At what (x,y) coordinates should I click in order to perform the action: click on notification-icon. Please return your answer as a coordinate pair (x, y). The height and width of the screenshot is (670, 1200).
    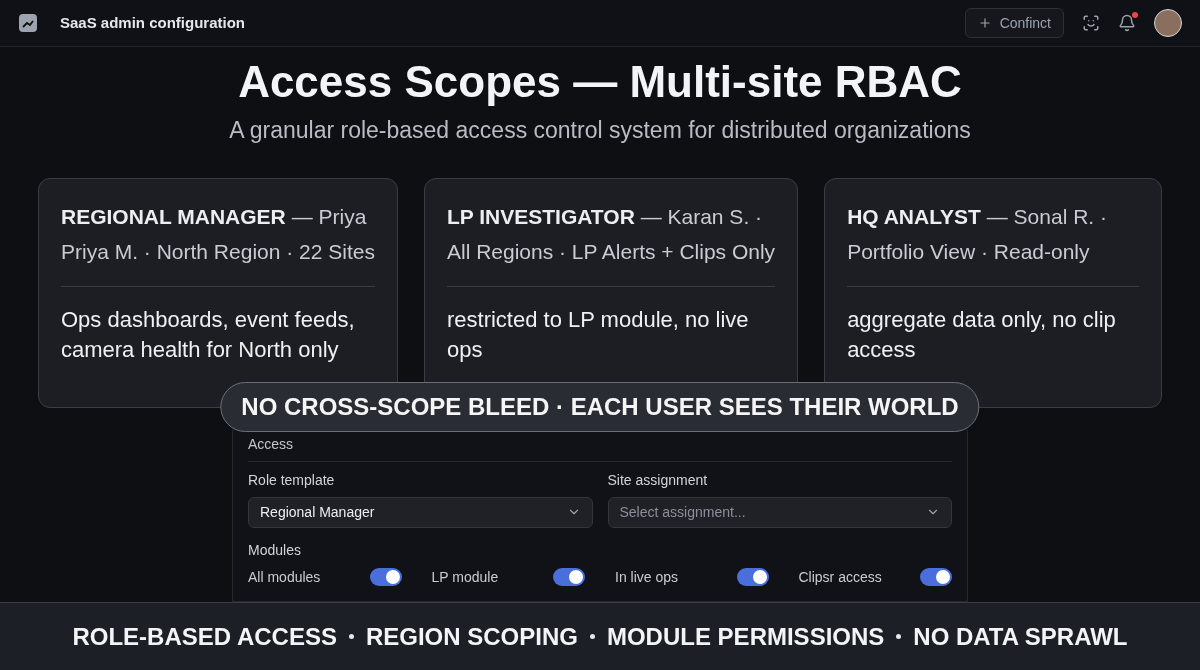
    Looking at the image, I should click on (1127, 23).